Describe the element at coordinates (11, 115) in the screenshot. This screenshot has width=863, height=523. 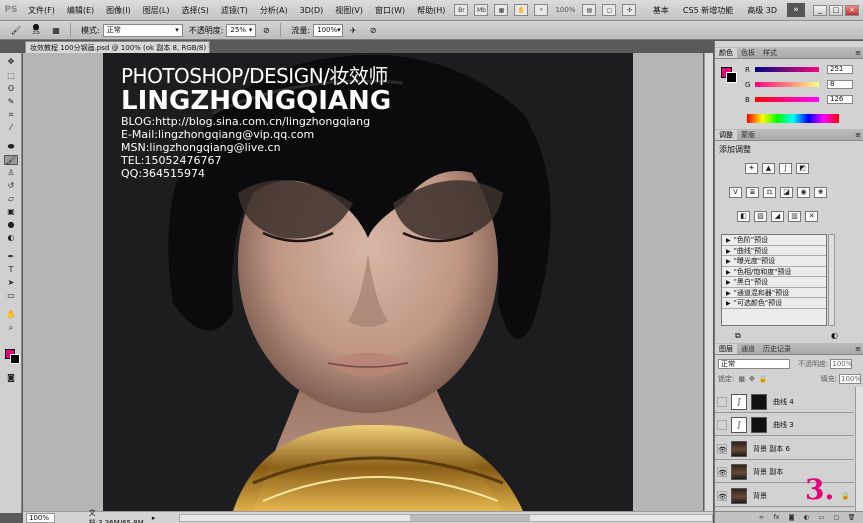
I see `crop-tool-icon: ⌗` at that location.